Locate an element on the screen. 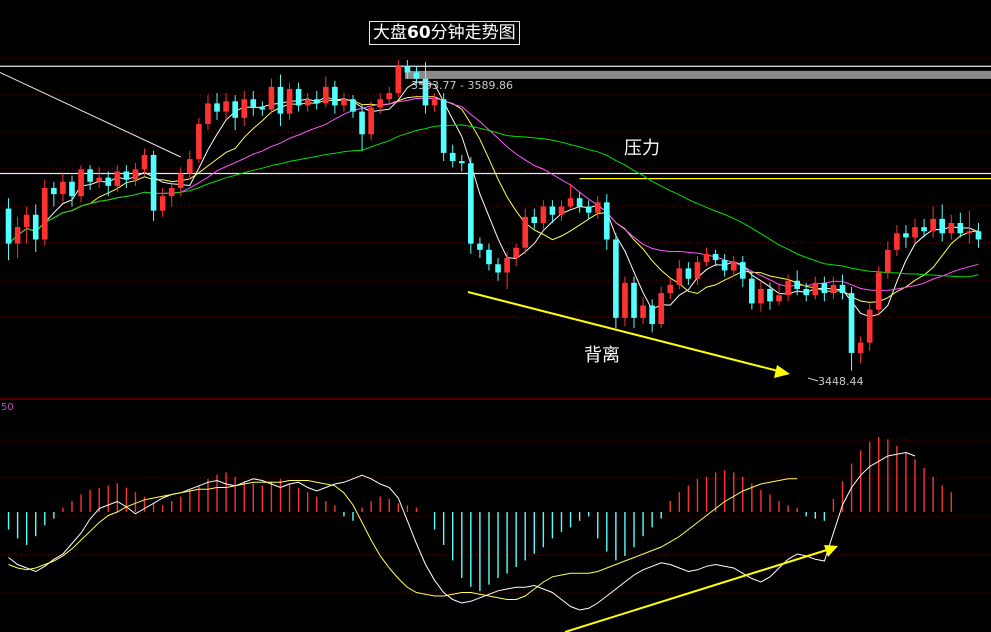  chart-title-suffix: 分钟走势图 is located at coordinates (473, 33).